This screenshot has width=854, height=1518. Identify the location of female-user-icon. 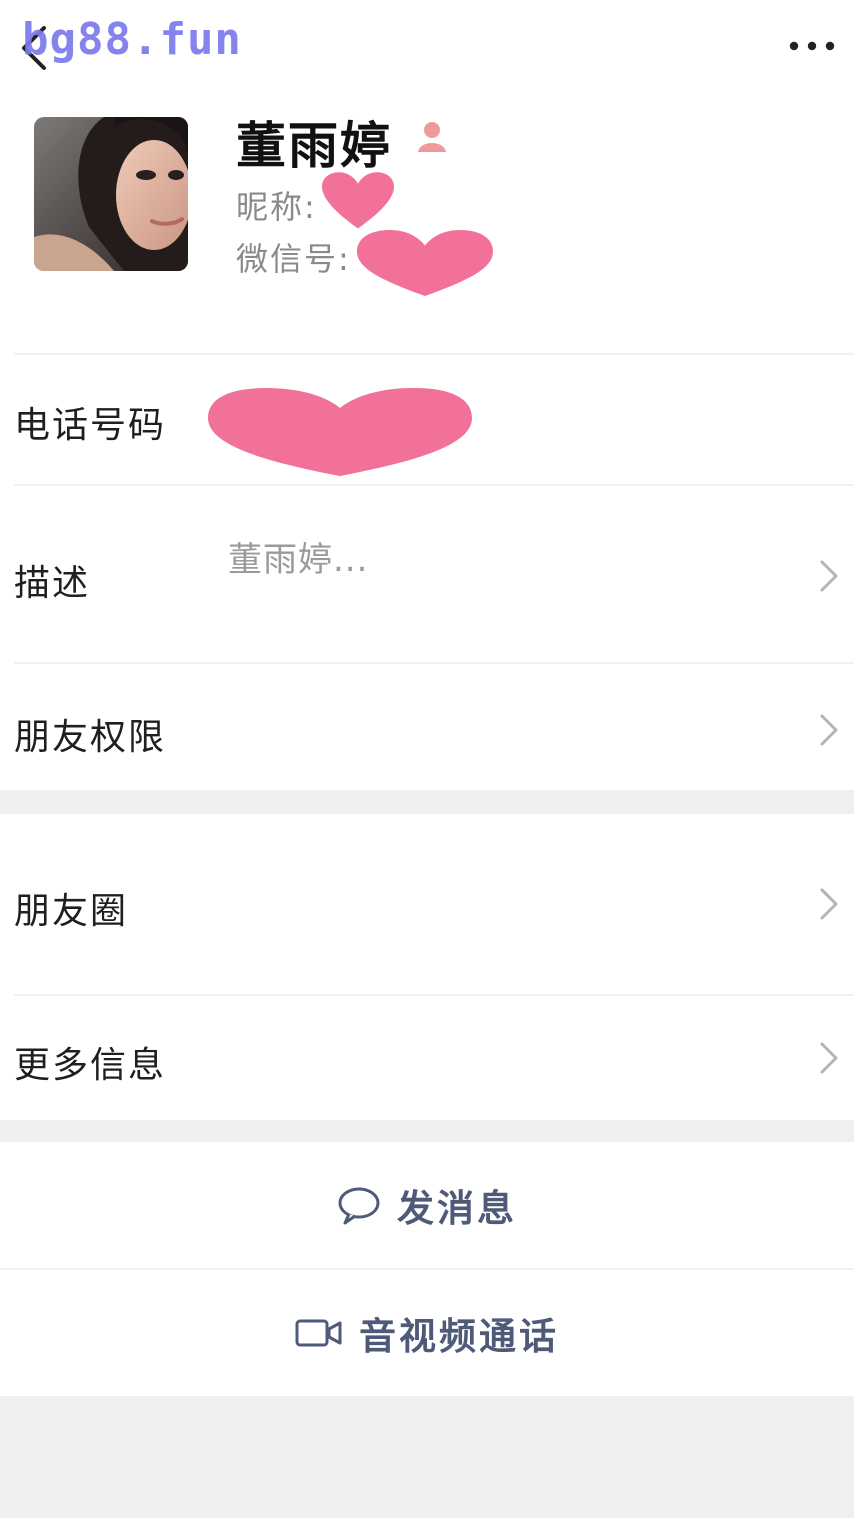
(432, 137).